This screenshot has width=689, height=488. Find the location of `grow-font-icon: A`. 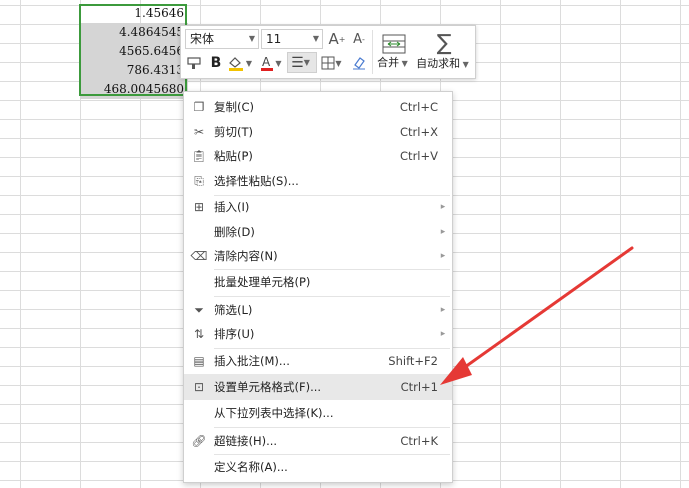

grow-font-icon: A is located at coordinates (333, 39).